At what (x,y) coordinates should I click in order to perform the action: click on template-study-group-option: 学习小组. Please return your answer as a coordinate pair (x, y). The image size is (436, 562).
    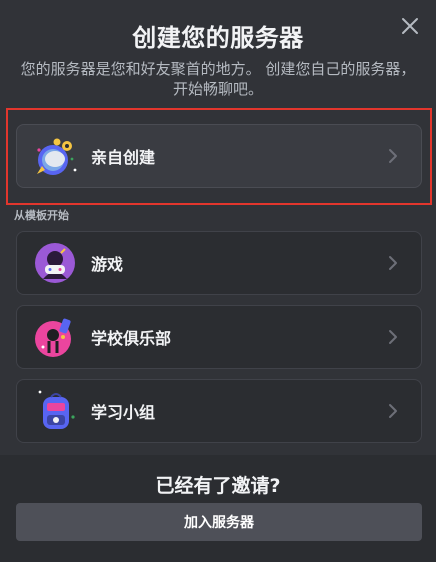
    Looking at the image, I should click on (219, 411).